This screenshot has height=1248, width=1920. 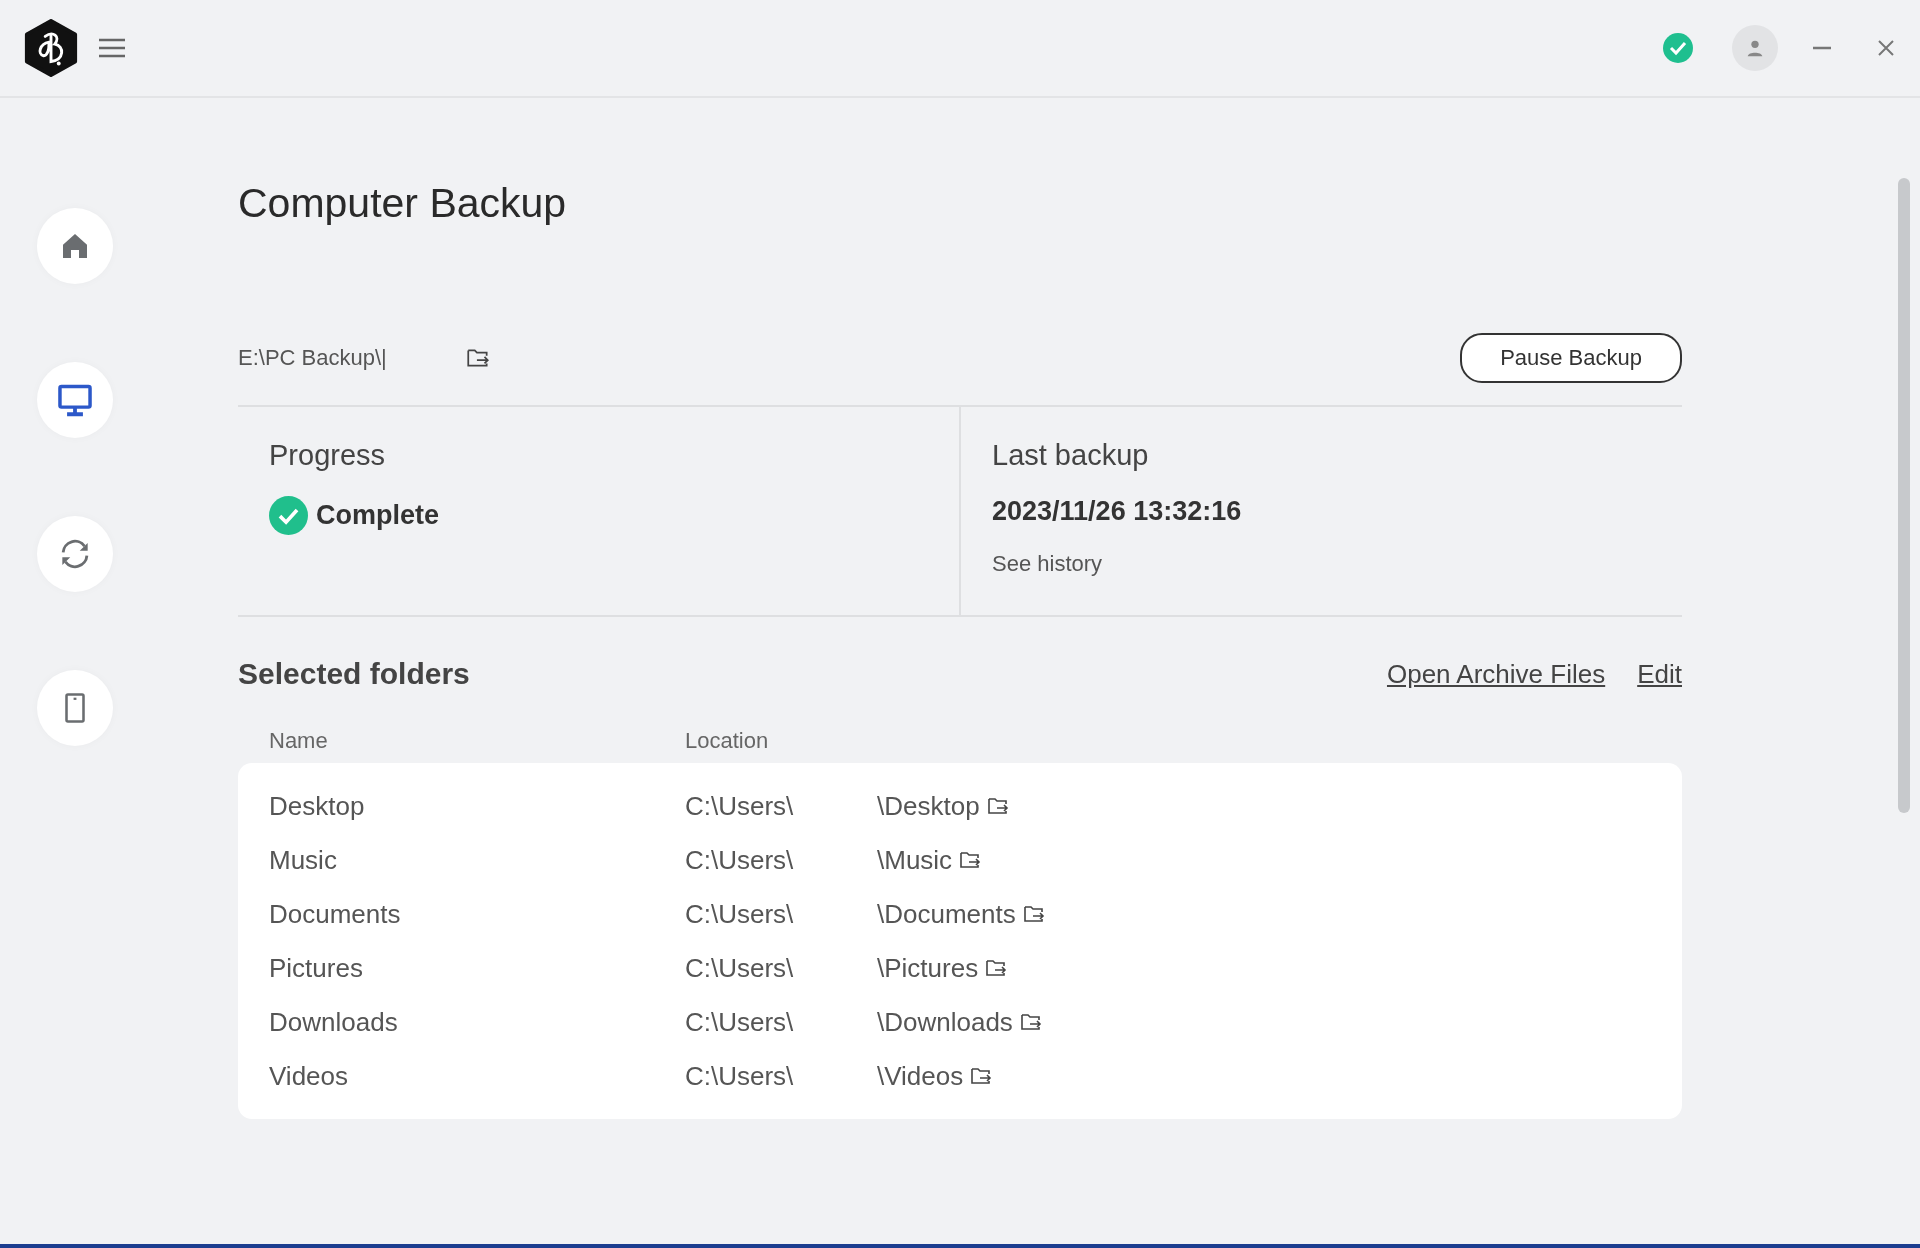 What do you see at coordinates (334, 1022) in the screenshot?
I see `folder-name: Downloads` at bounding box center [334, 1022].